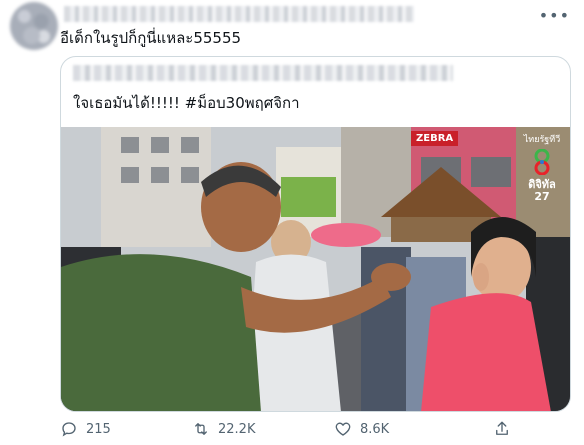  Describe the element at coordinates (542, 162) in the screenshot. I see `channel-8-logo-icon` at that location.